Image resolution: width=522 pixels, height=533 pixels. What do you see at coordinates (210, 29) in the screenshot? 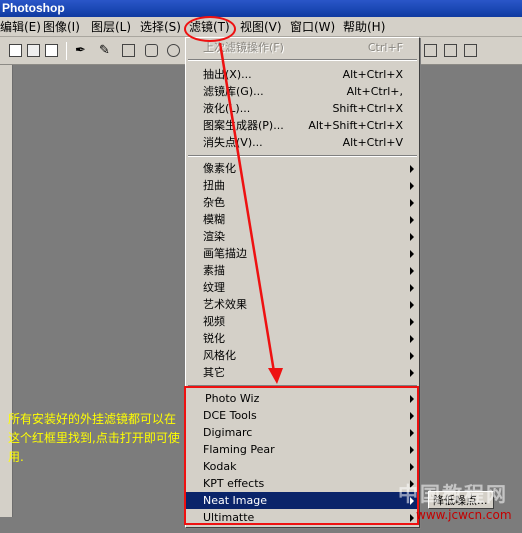
I see `filter-menu-highlight-circle` at bounding box center [210, 29].